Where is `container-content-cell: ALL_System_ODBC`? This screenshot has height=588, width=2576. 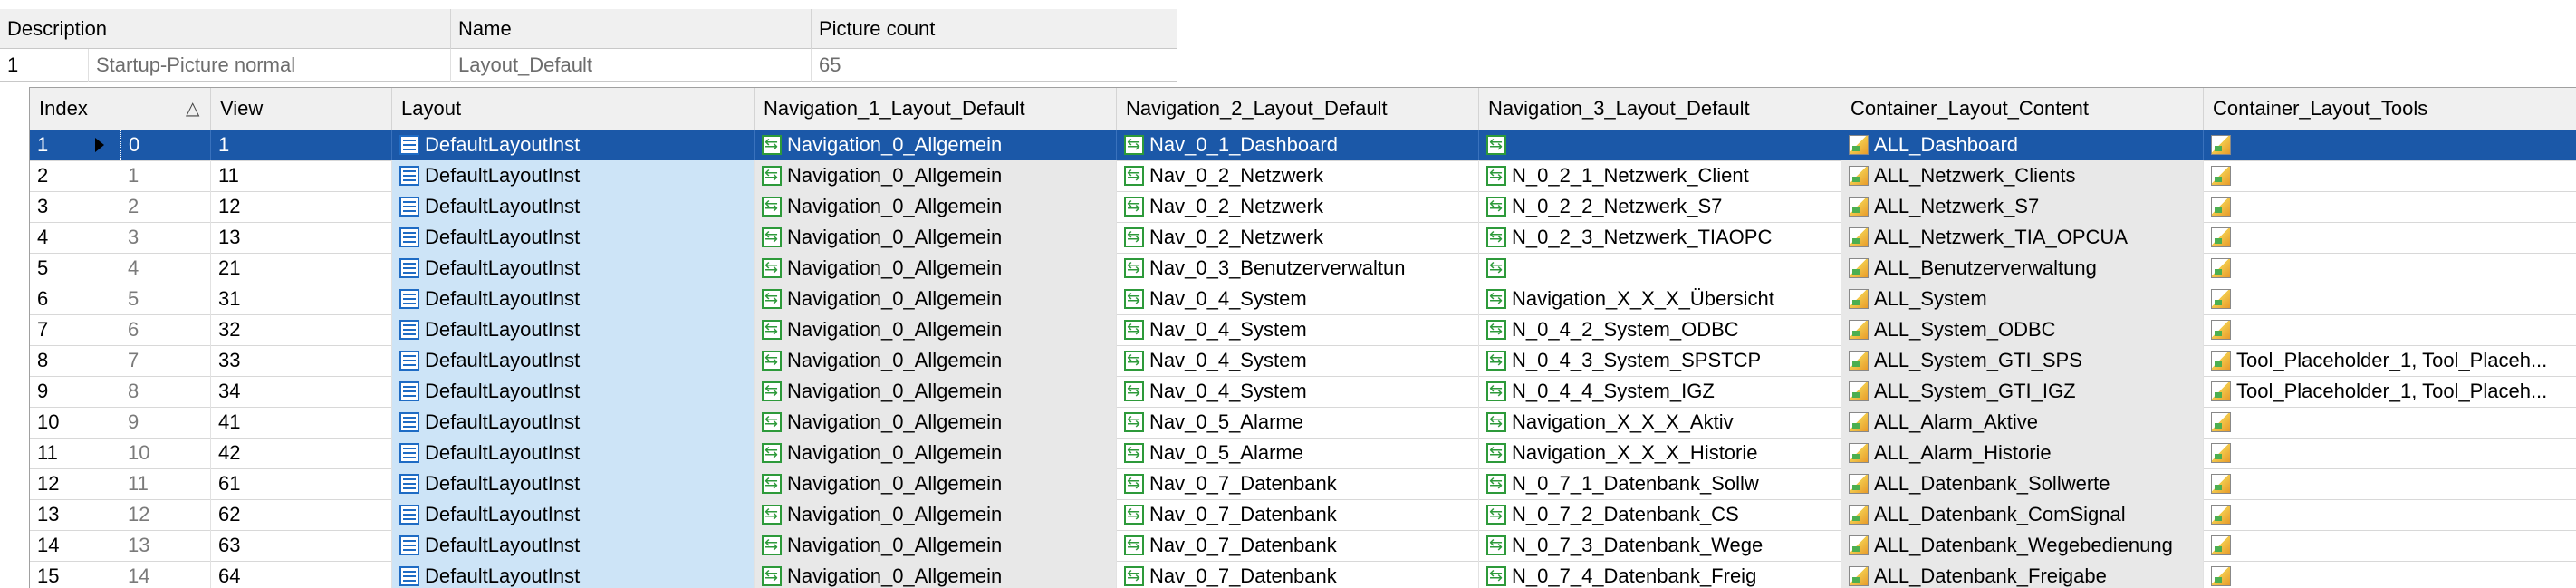 container-content-cell: ALL_System_ODBC is located at coordinates (2022, 329).